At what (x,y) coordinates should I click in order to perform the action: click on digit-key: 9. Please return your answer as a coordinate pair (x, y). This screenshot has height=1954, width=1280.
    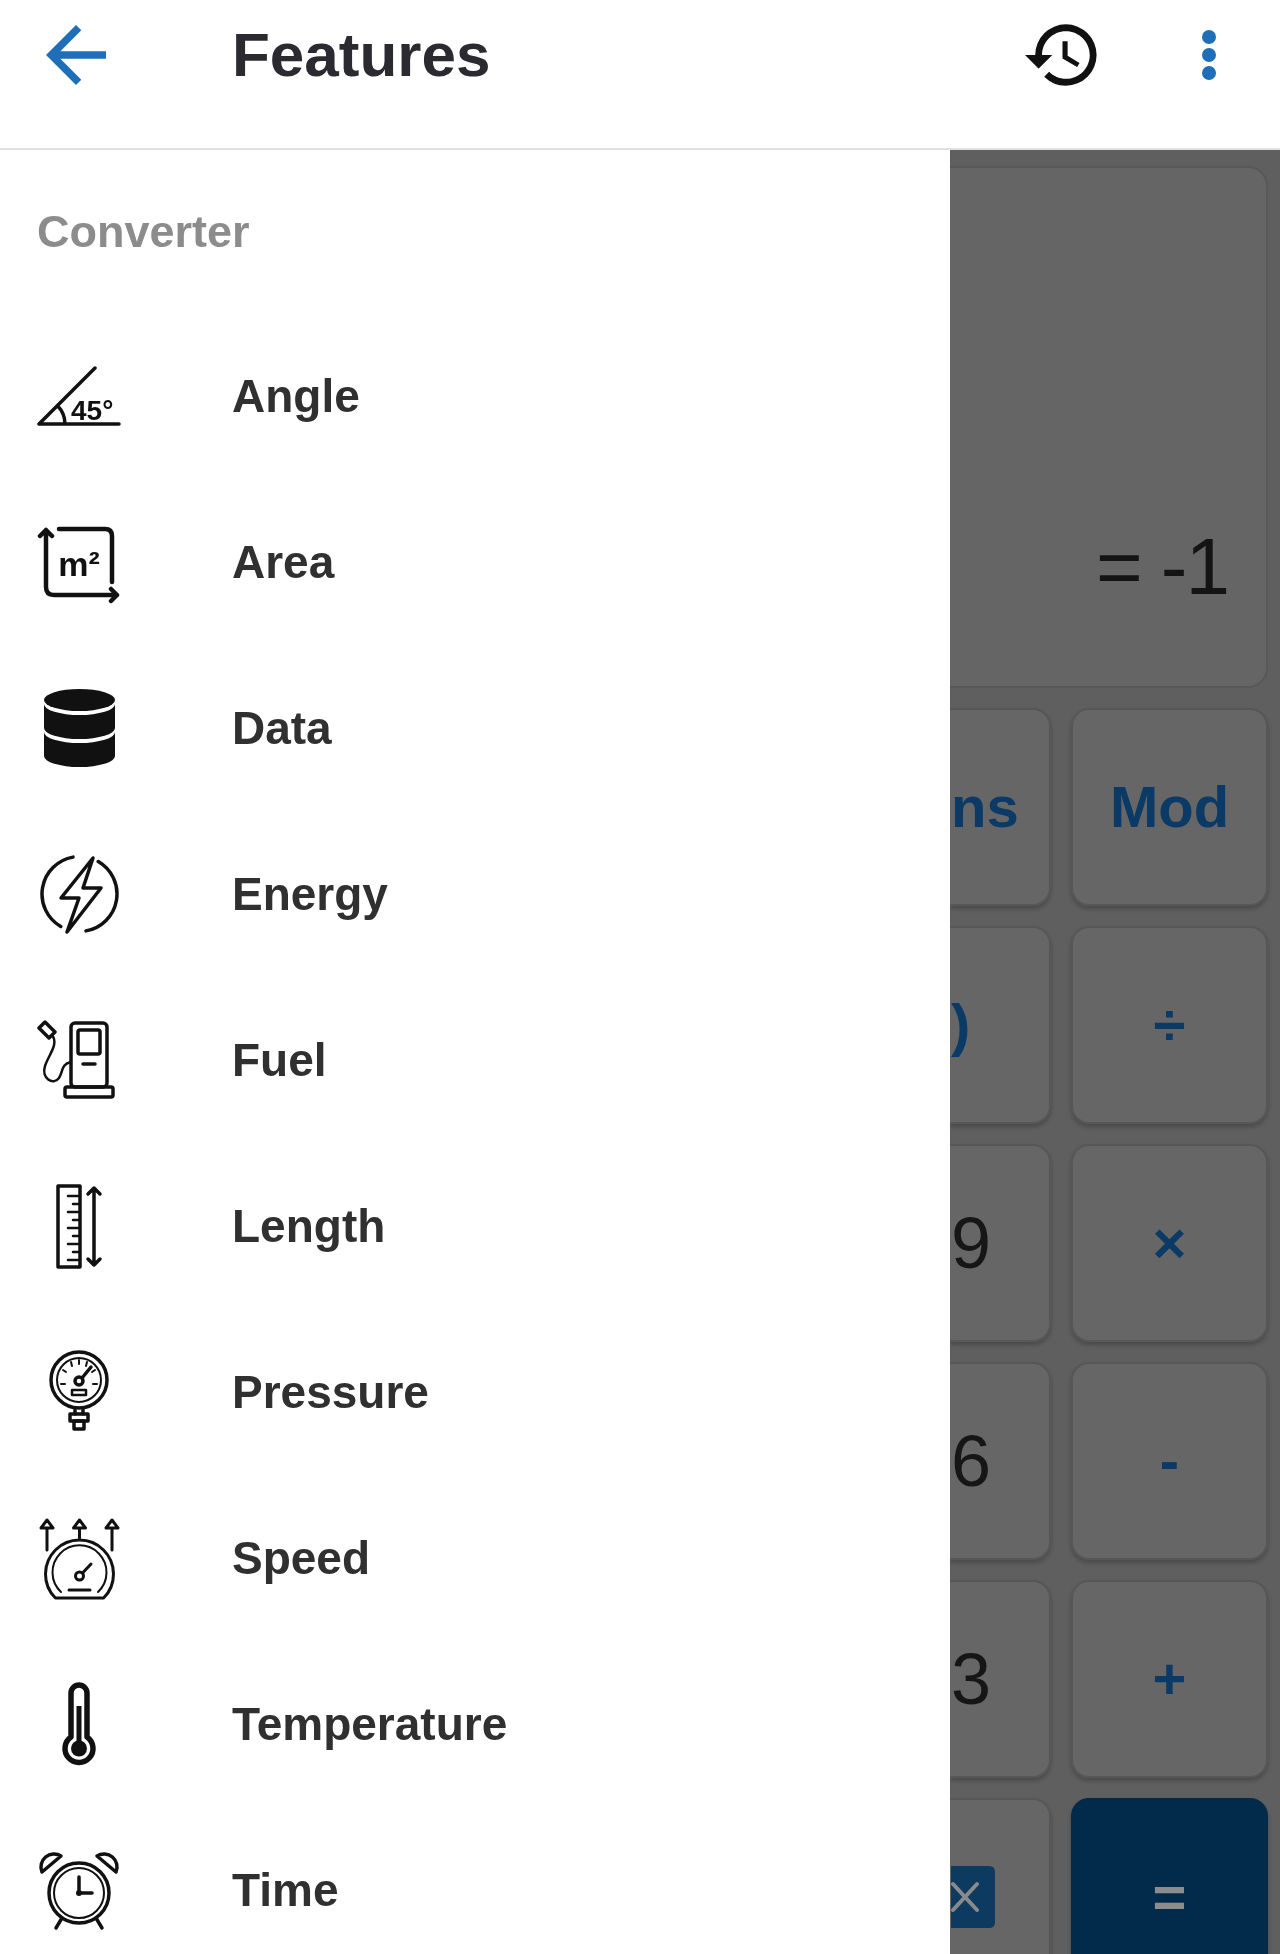
    Looking at the image, I should click on (1000, 1243).